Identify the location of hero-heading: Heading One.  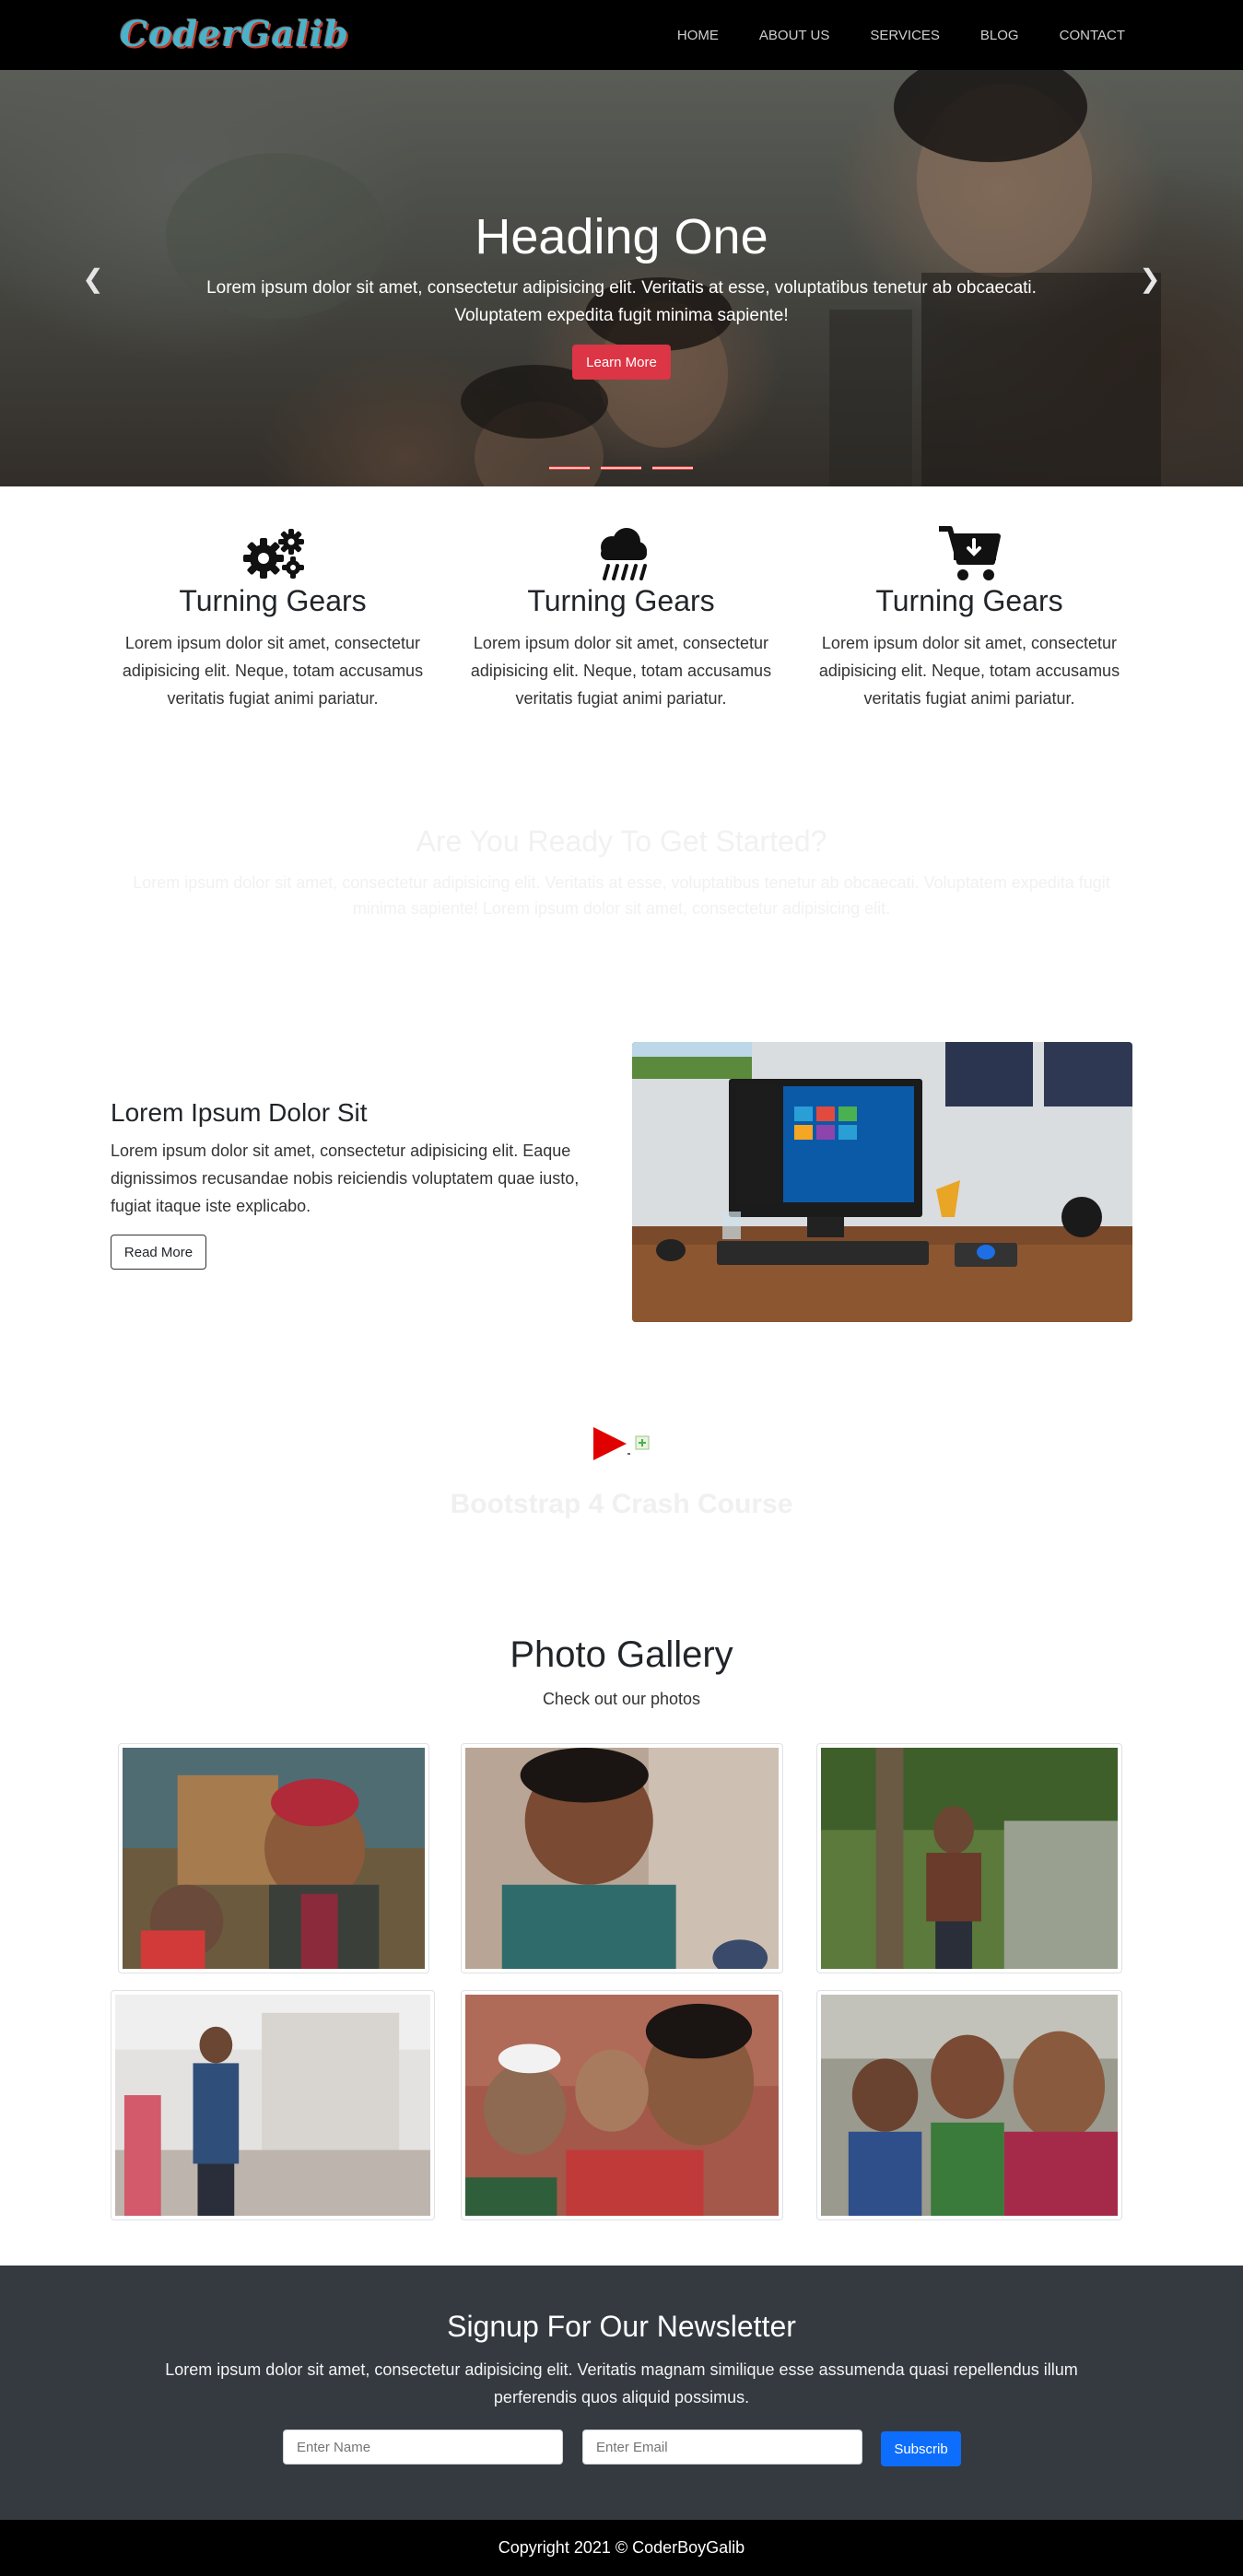
(621, 236).